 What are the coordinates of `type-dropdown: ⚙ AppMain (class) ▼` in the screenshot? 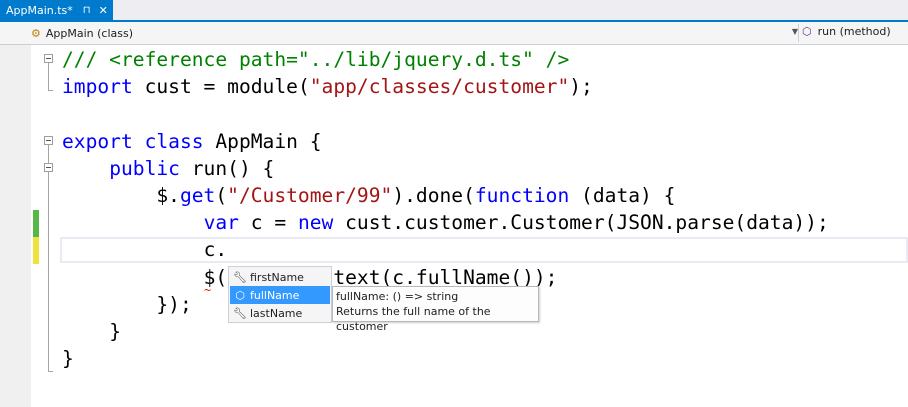 It's located at (414, 33).